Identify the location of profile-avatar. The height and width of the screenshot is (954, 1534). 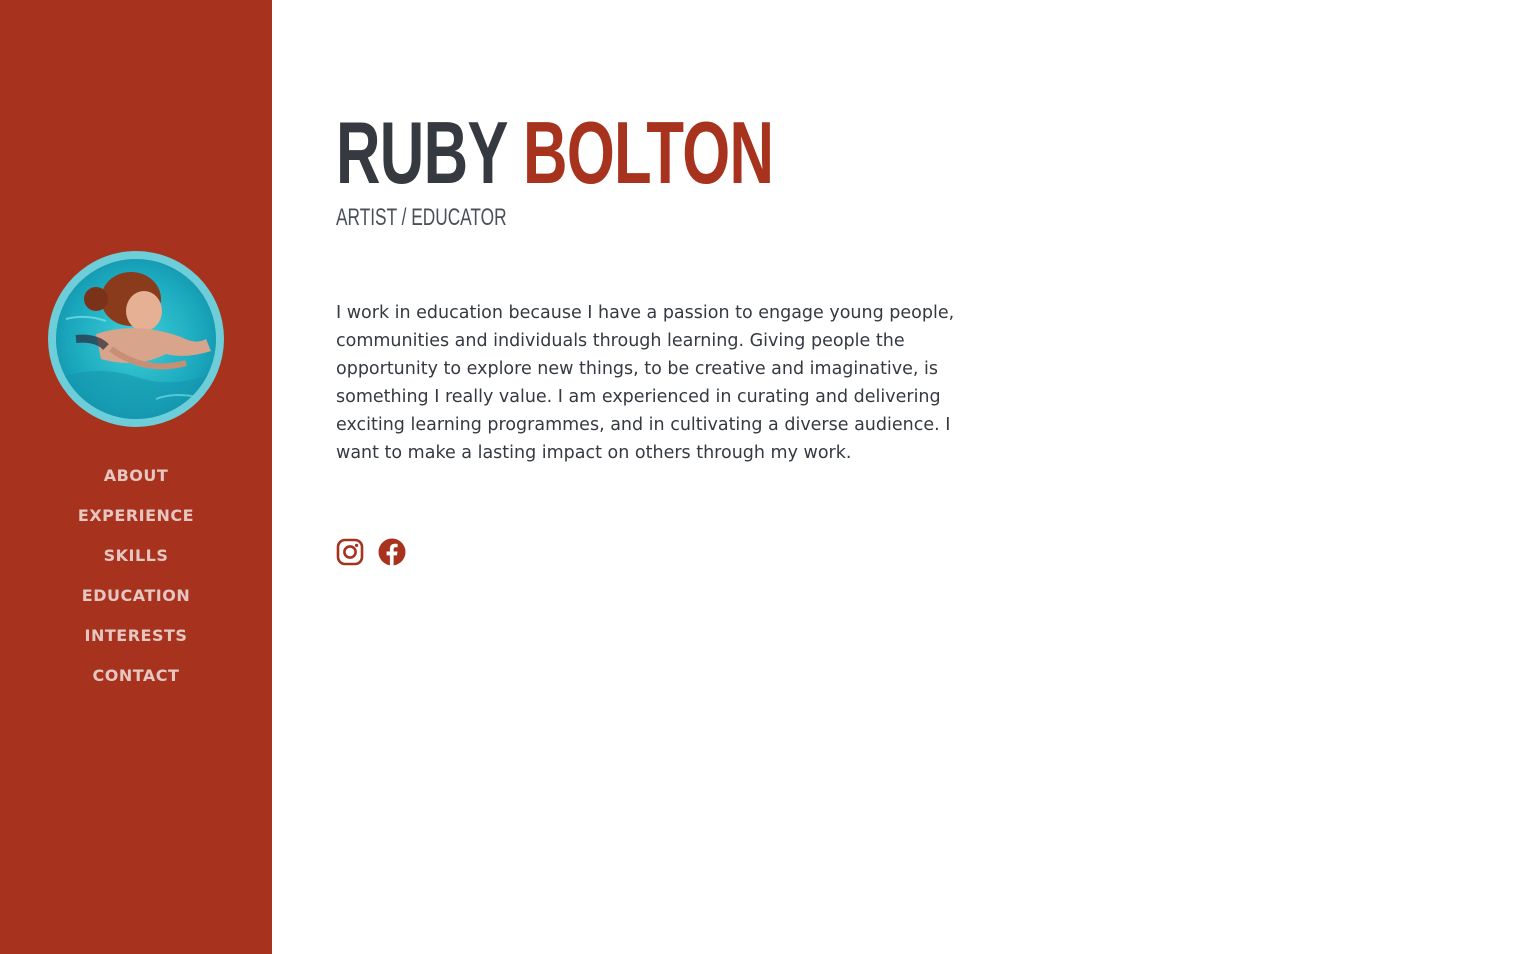
(136, 339).